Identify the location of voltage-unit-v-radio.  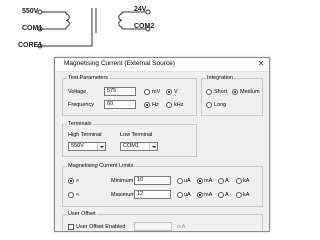
(169, 92).